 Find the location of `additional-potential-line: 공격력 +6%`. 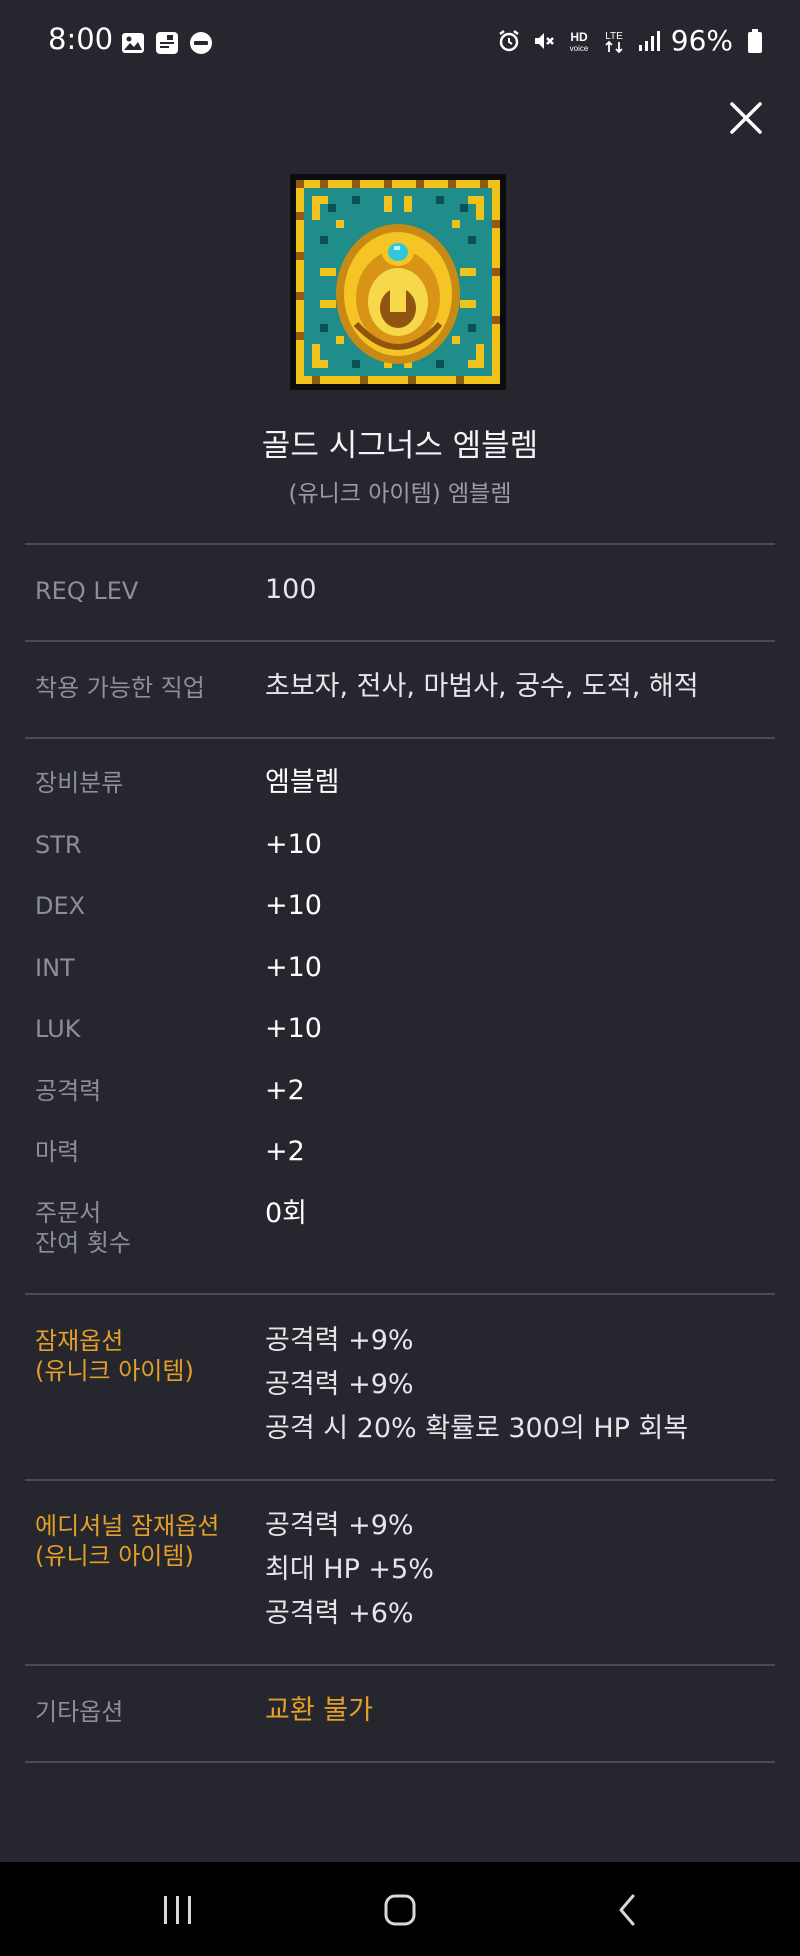

additional-potential-line: 공격력 +6% is located at coordinates (339, 1613).